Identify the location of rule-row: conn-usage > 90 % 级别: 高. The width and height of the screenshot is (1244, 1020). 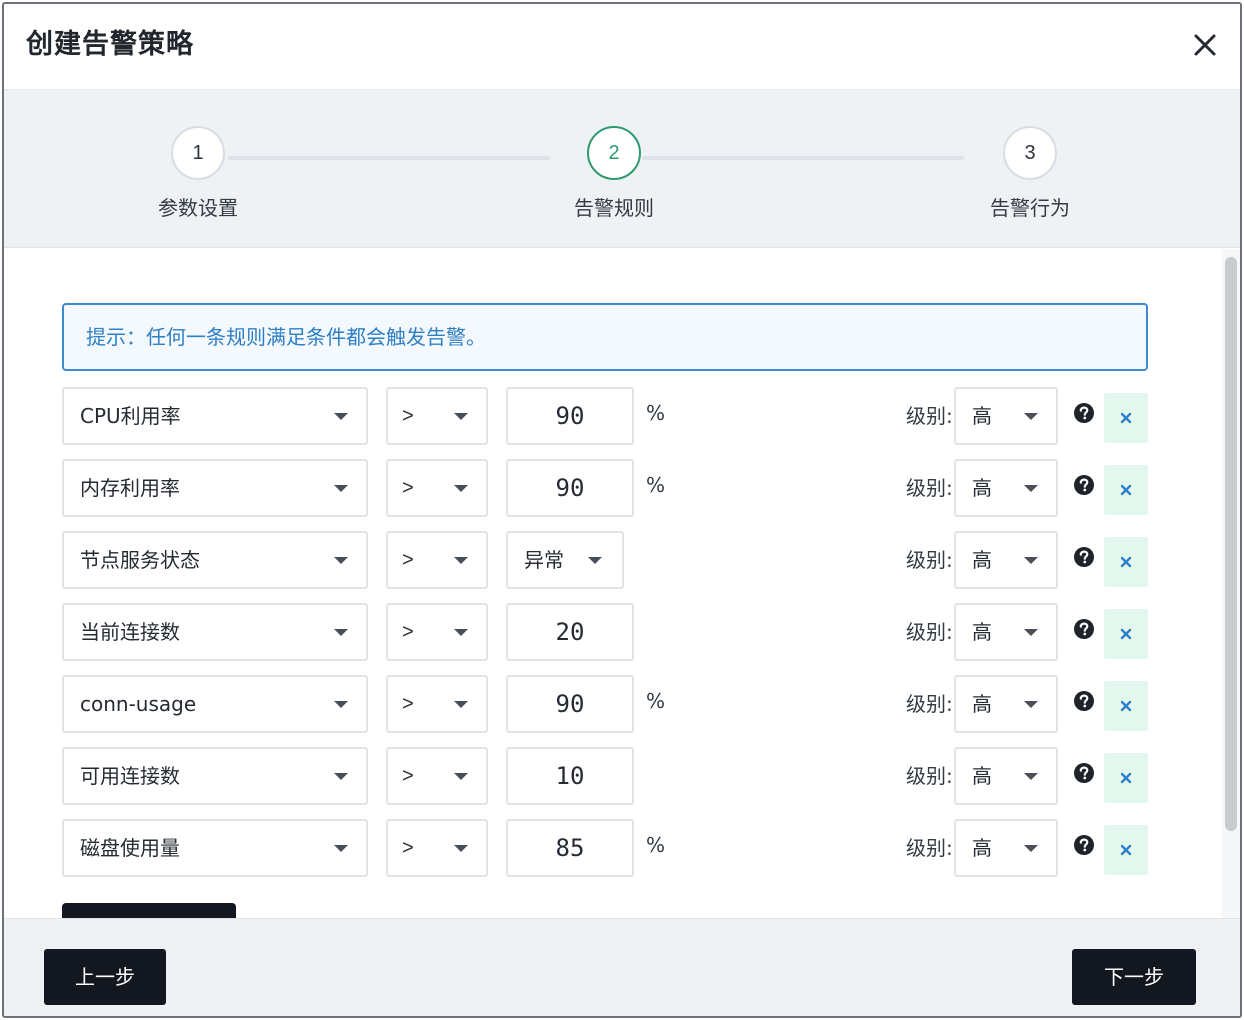
(607, 704).